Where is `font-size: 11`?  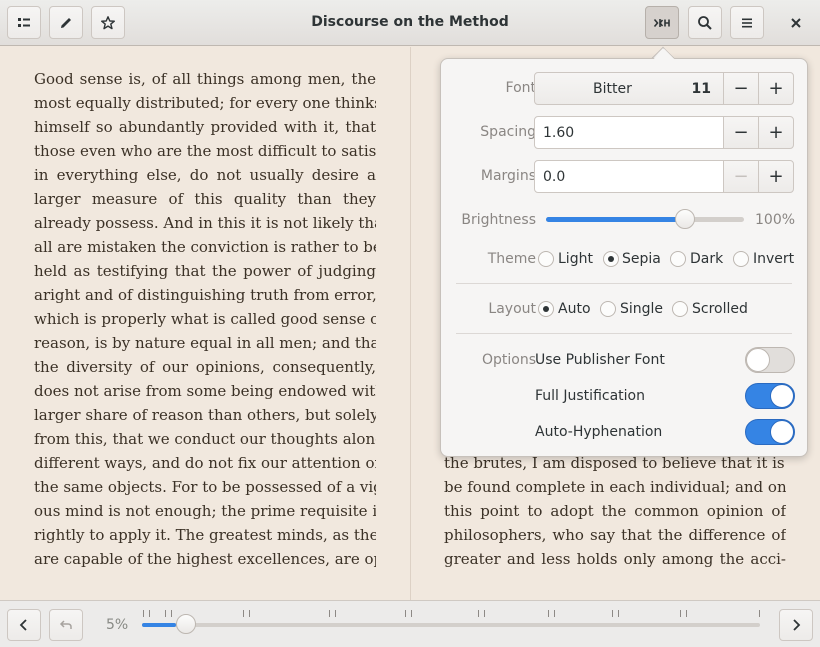
font-size: 11 is located at coordinates (701, 89).